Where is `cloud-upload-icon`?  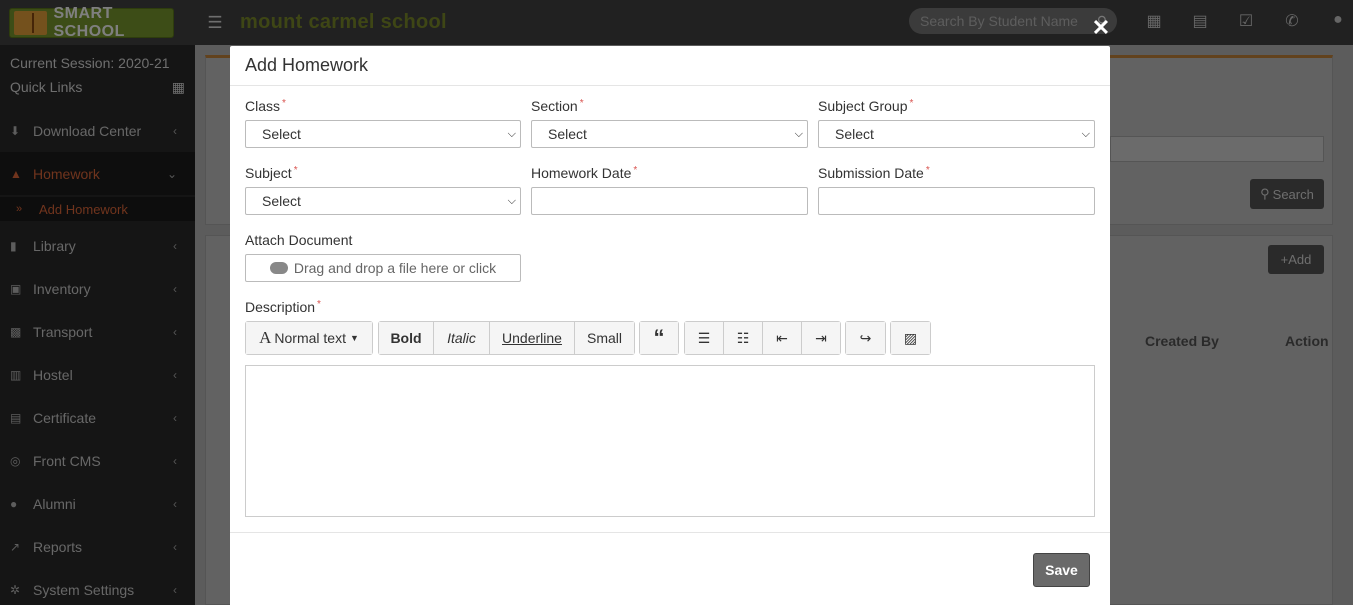
cloud-upload-icon is located at coordinates (278, 268).